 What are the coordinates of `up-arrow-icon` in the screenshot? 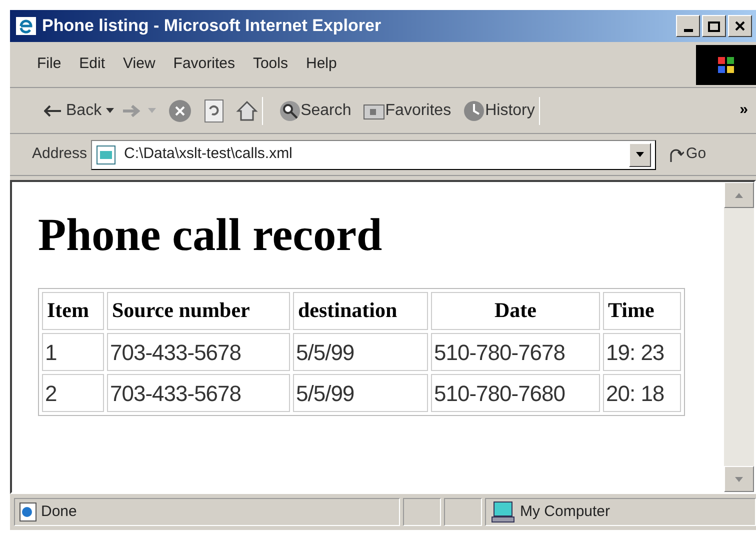 It's located at (739, 195).